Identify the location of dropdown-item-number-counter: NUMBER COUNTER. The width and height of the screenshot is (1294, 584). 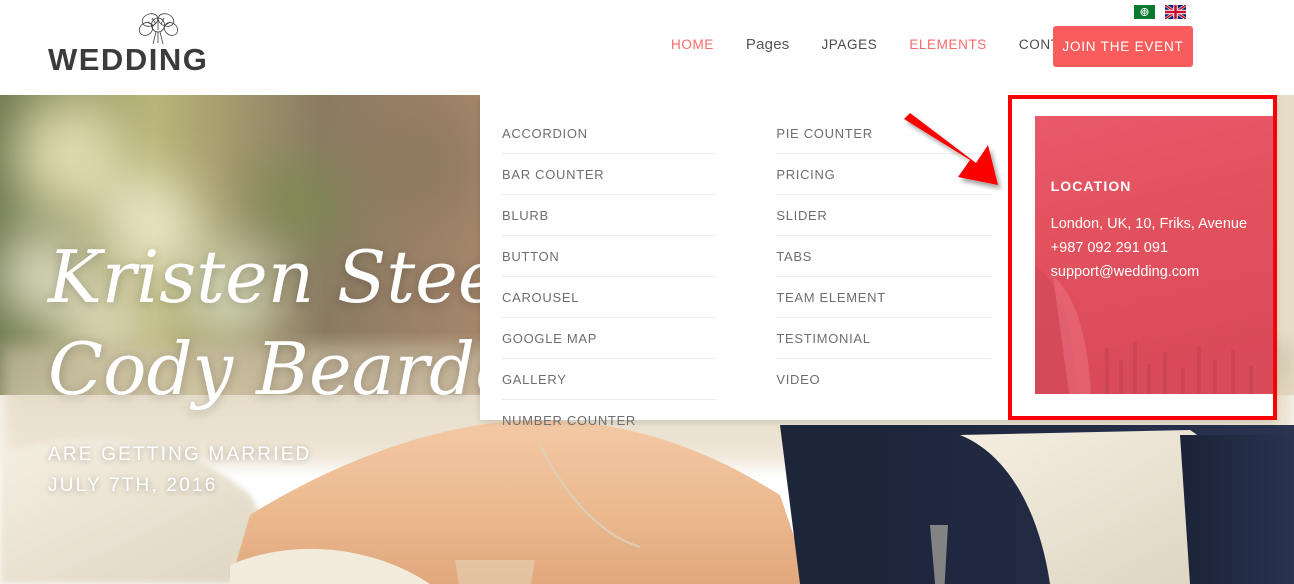
(609, 420).